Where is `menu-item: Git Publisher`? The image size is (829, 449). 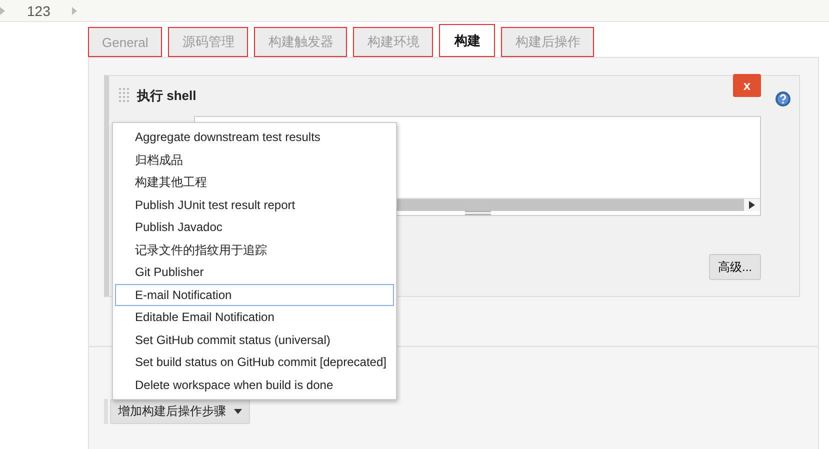
menu-item: Git Publisher is located at coordinates (254, 272).